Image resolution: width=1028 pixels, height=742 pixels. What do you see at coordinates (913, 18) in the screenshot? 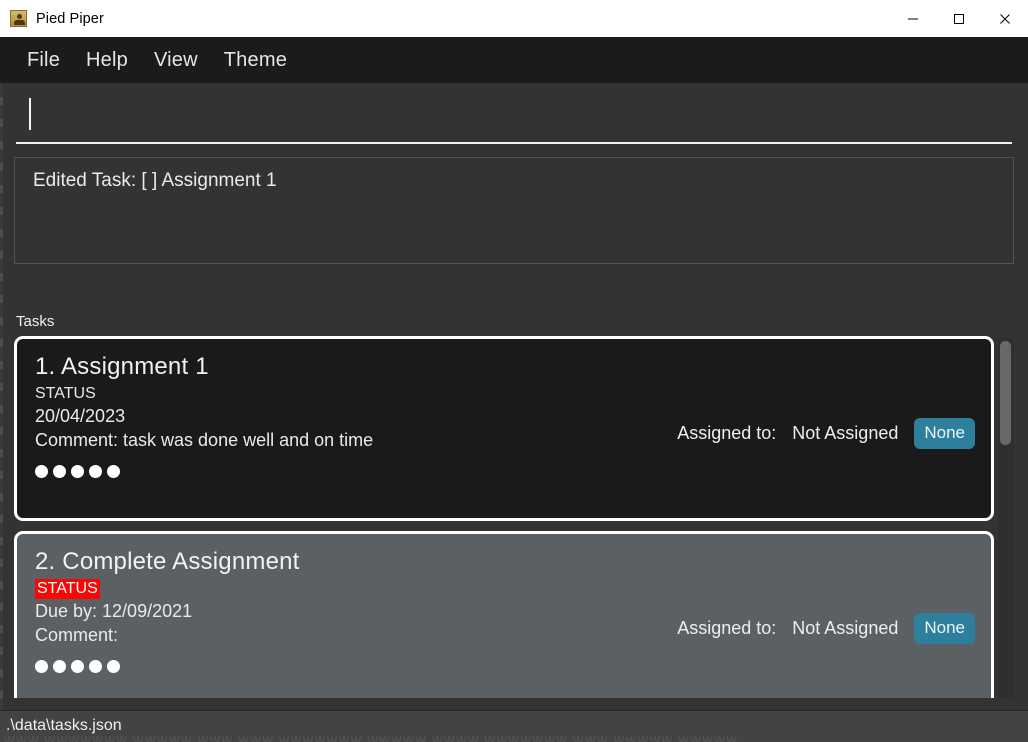
I see `minimize-icon` at bounding box center [913, 18].